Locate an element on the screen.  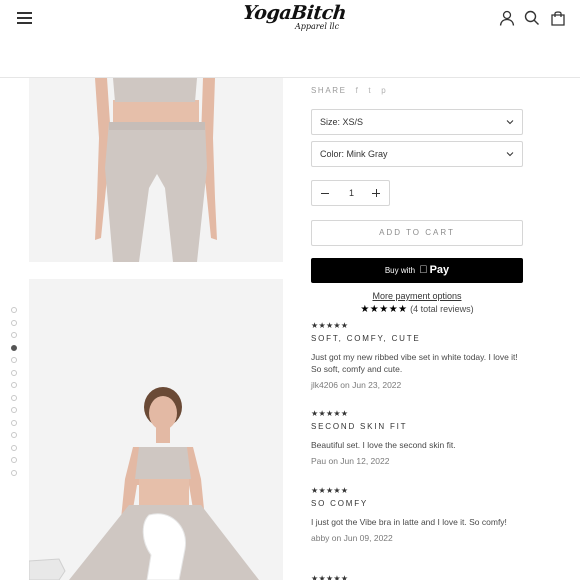
quantity-stepper: 1 is located at coordinates (350, 193).